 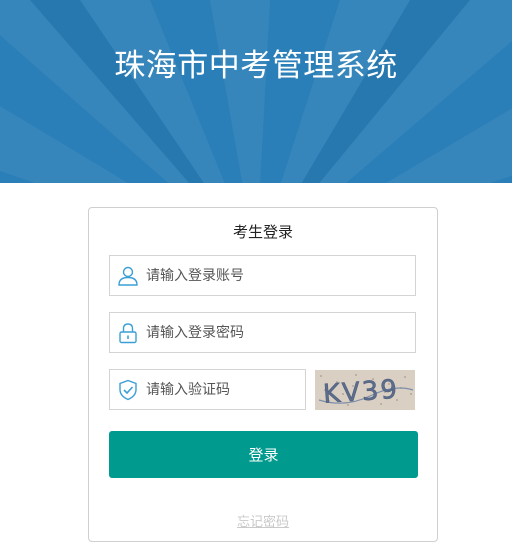 I want to click on captcha-image: KV39, so click(x=365, y=390).